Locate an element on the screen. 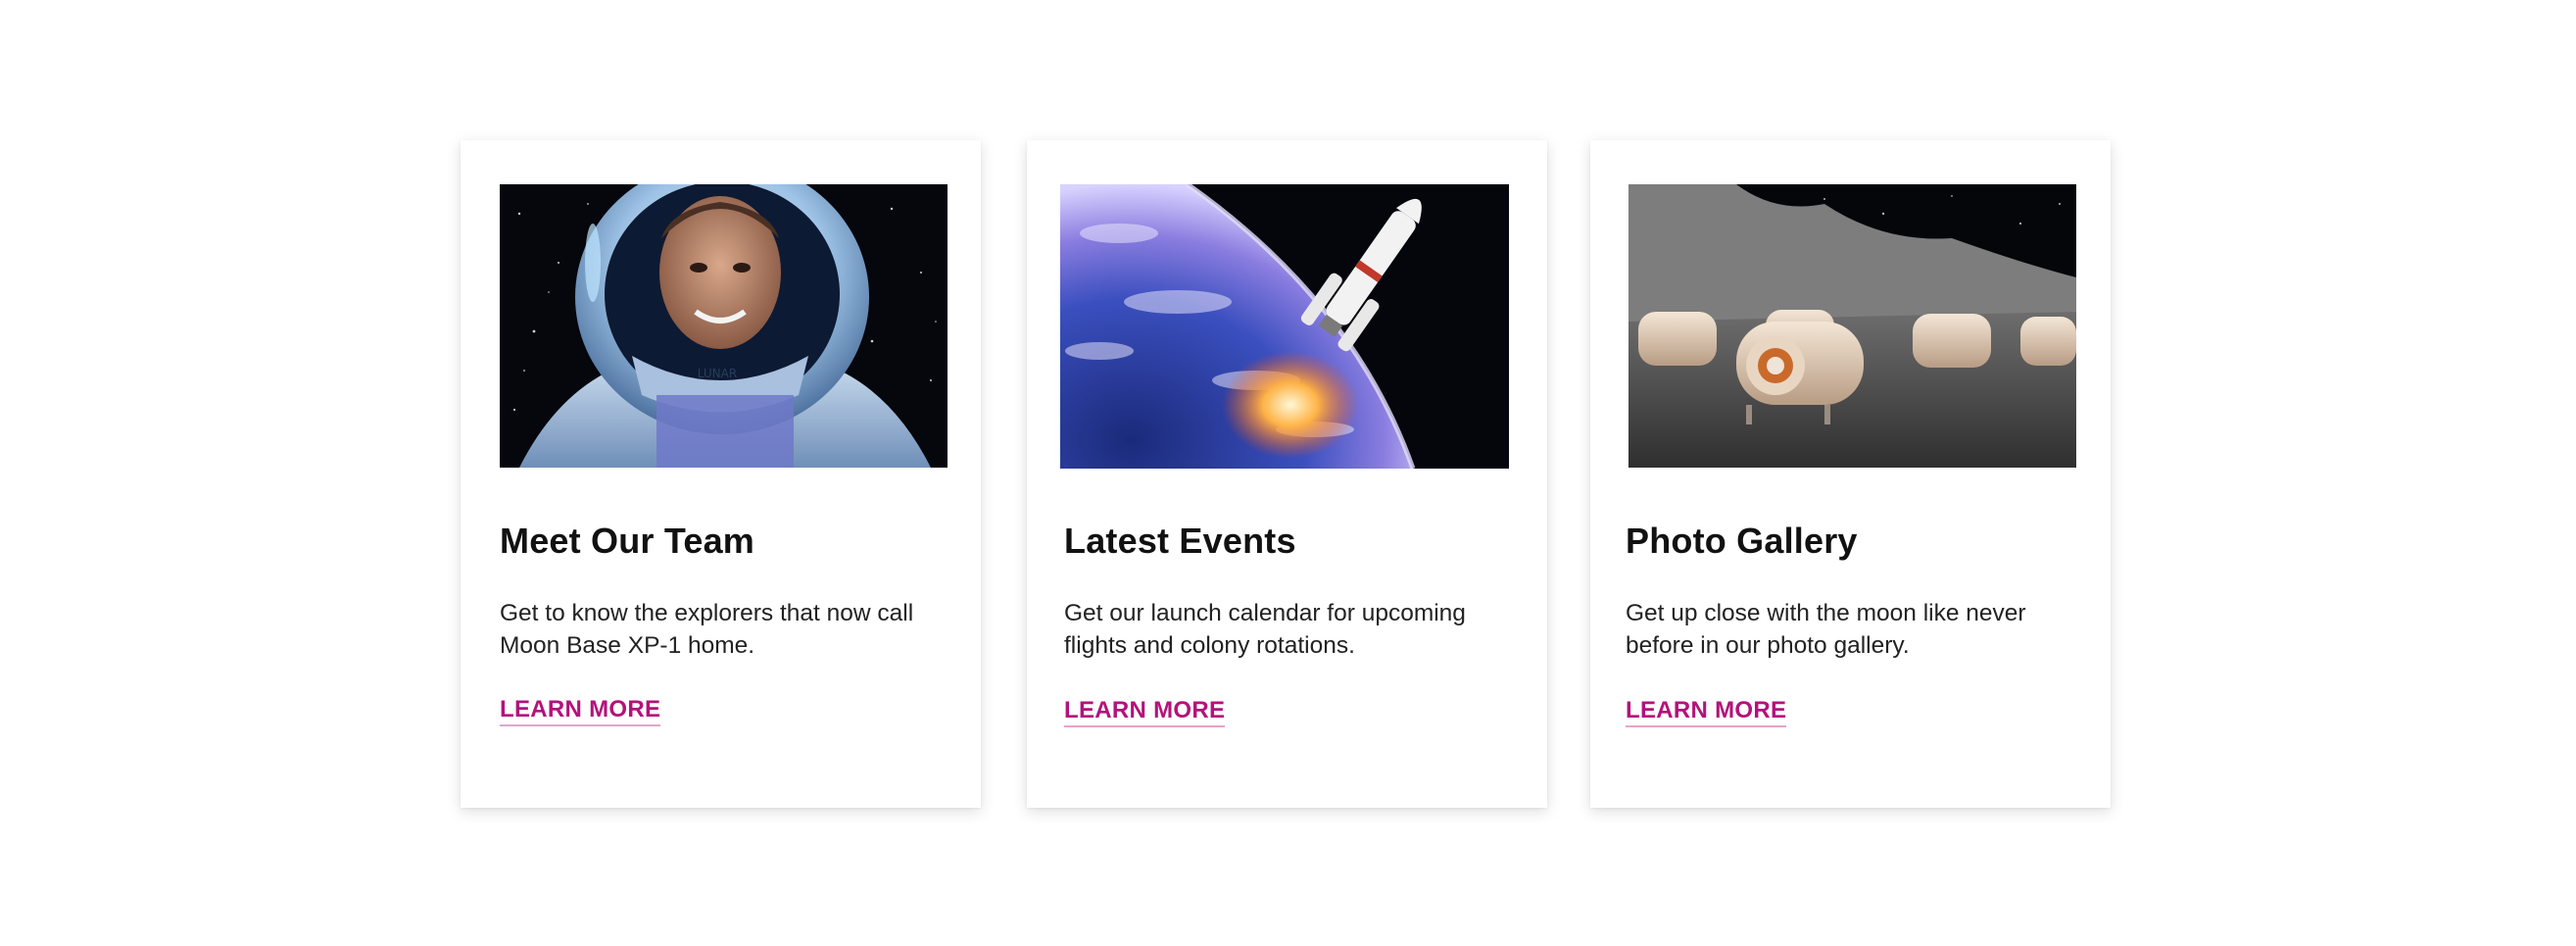  astronaut-image: LUNAR is located at coordinates (724, 326).